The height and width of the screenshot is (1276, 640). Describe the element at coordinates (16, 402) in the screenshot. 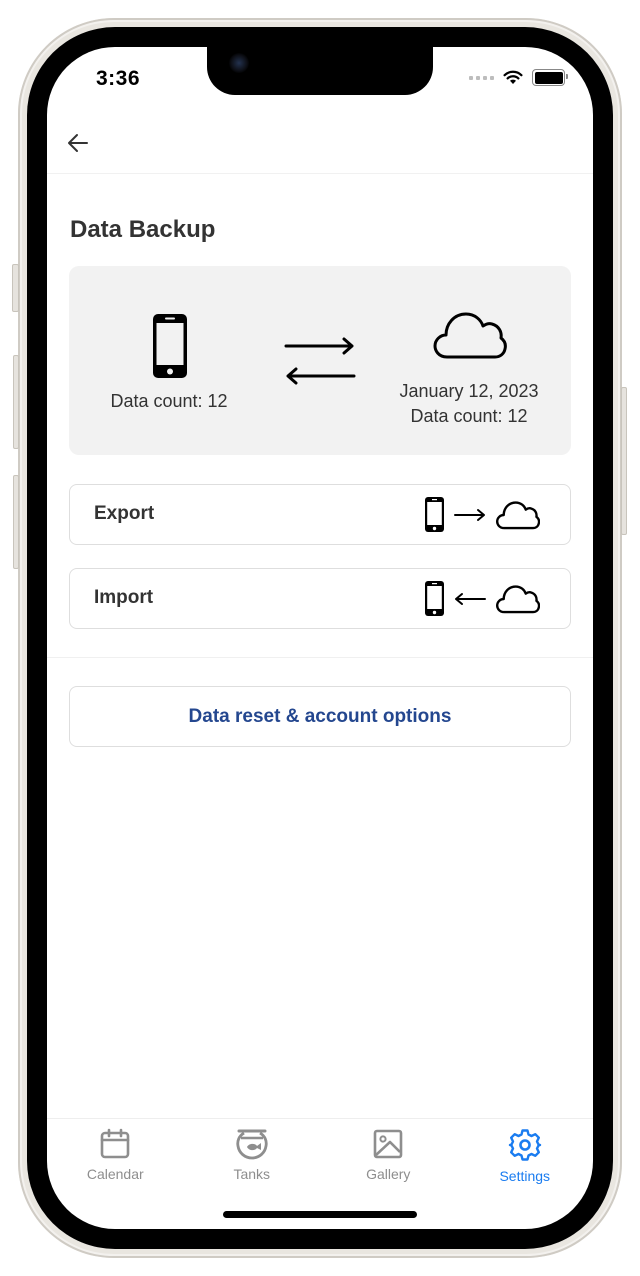

I see `volume-up-button` at that location.